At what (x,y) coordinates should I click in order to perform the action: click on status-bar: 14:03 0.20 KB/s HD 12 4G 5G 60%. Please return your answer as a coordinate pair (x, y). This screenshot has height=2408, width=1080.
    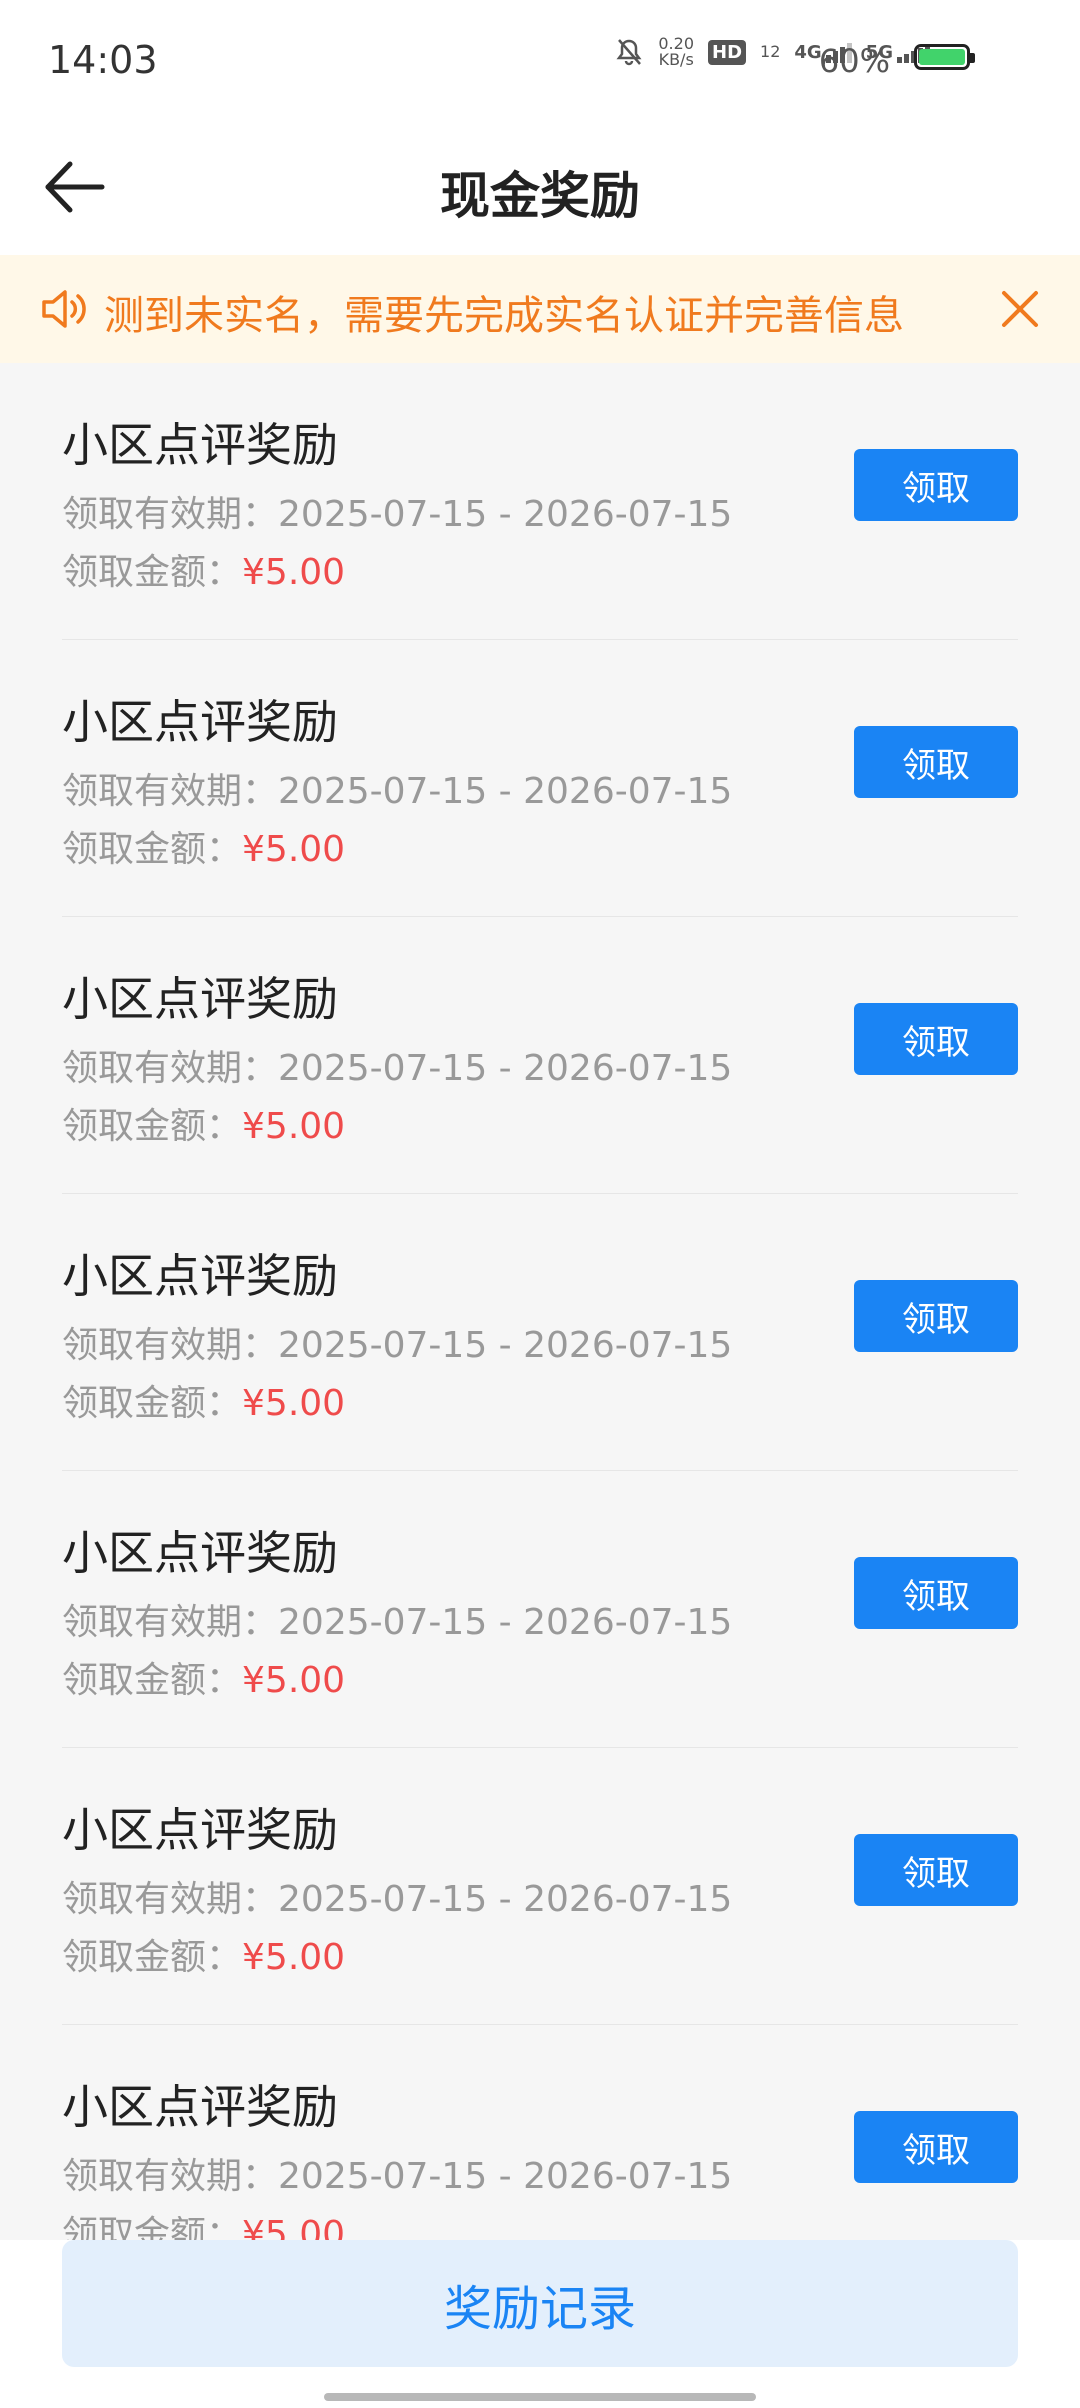
    Looking at the image, I should click on (540, 60).